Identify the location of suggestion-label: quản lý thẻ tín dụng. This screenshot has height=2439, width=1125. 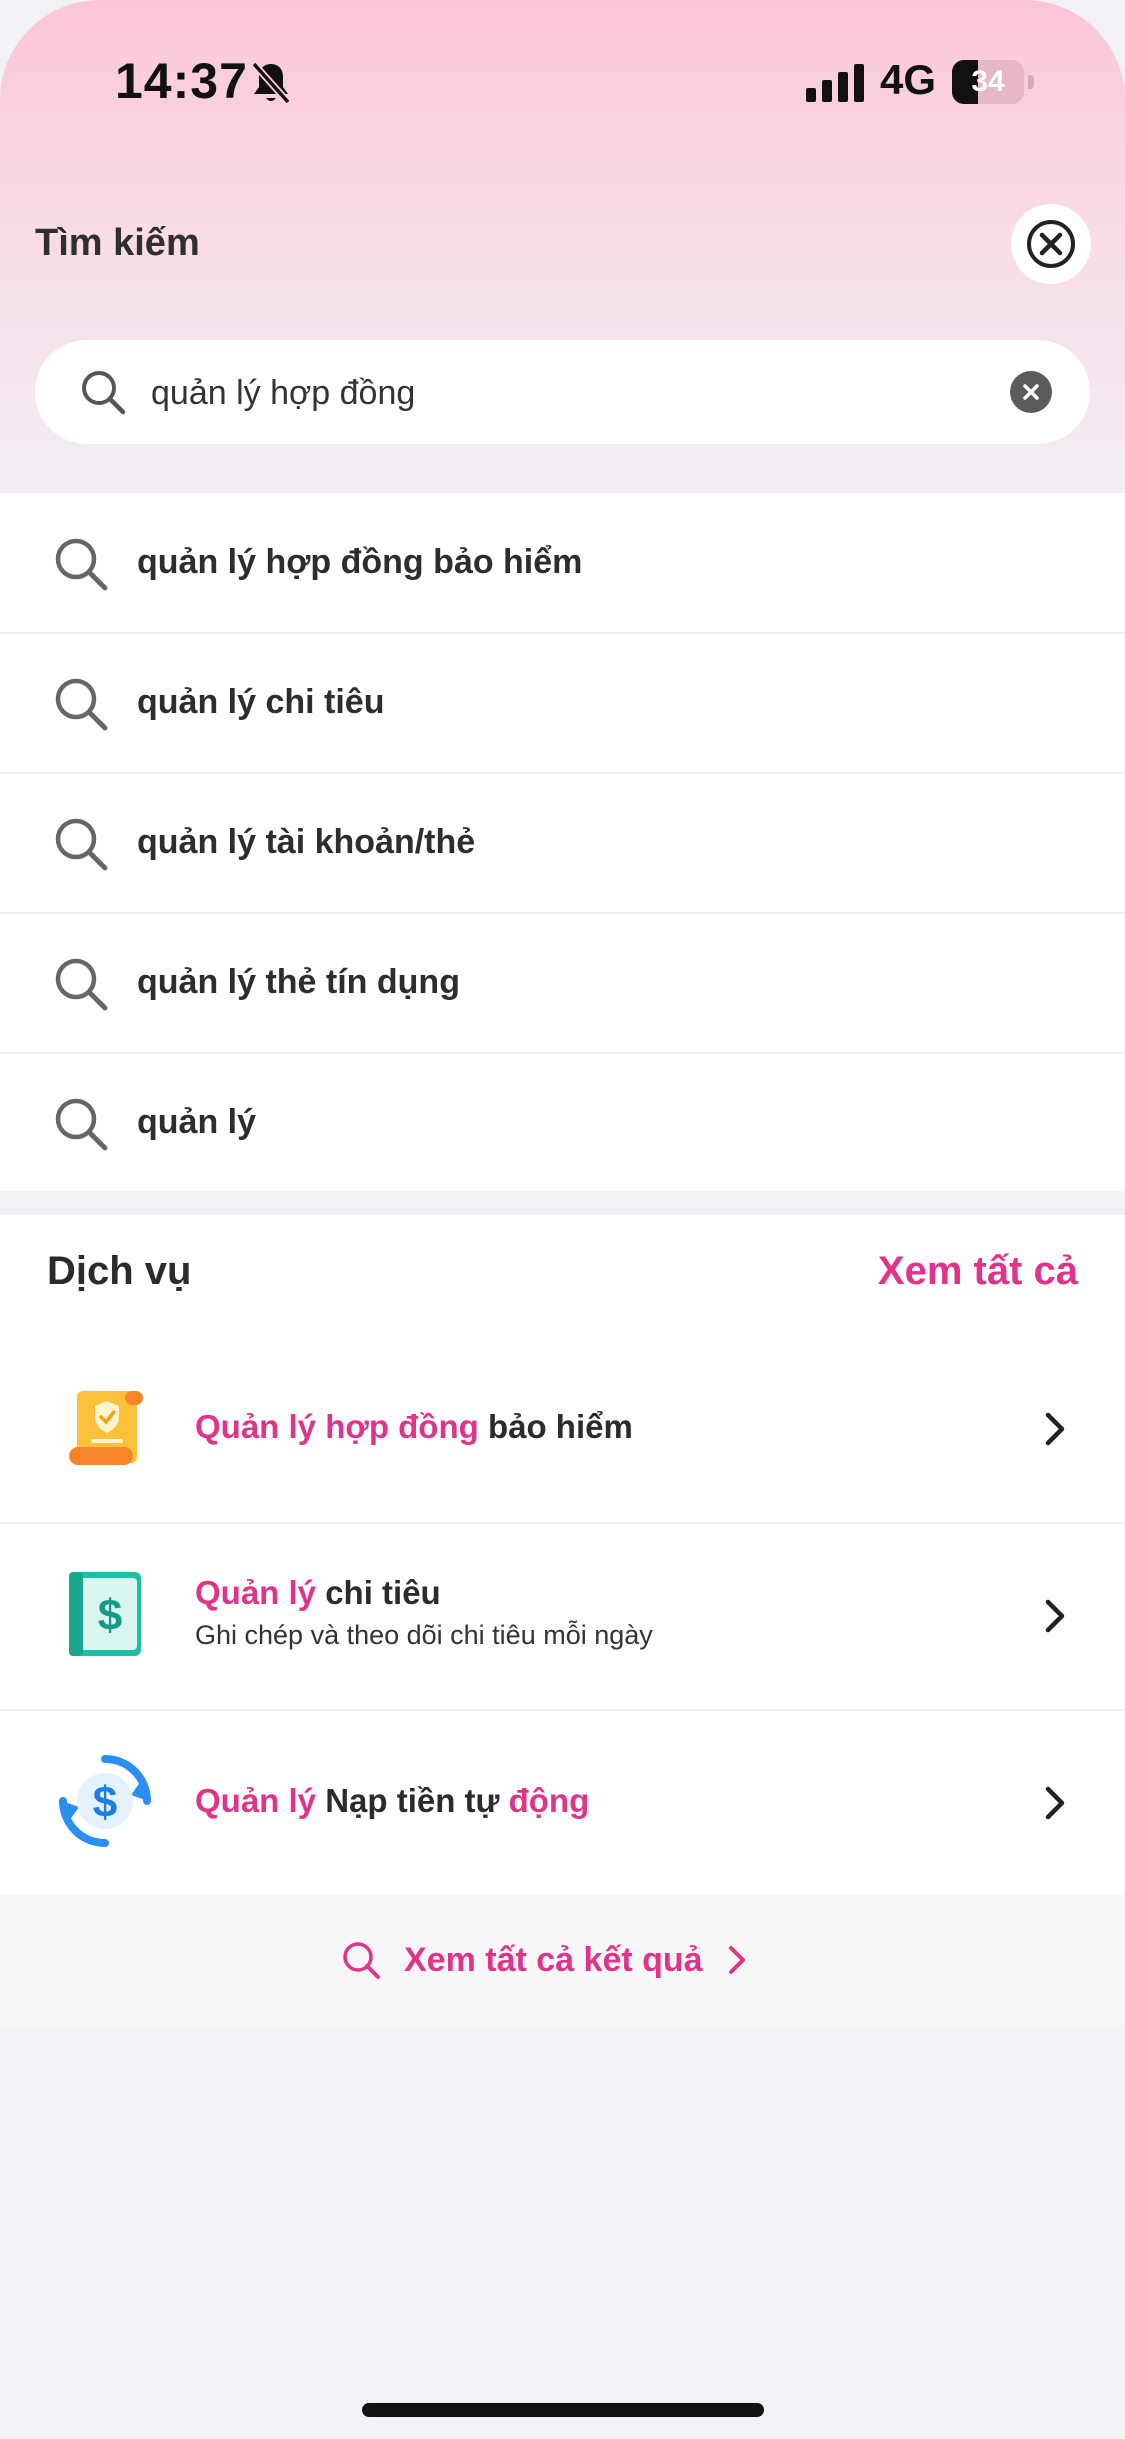
(298, 982).